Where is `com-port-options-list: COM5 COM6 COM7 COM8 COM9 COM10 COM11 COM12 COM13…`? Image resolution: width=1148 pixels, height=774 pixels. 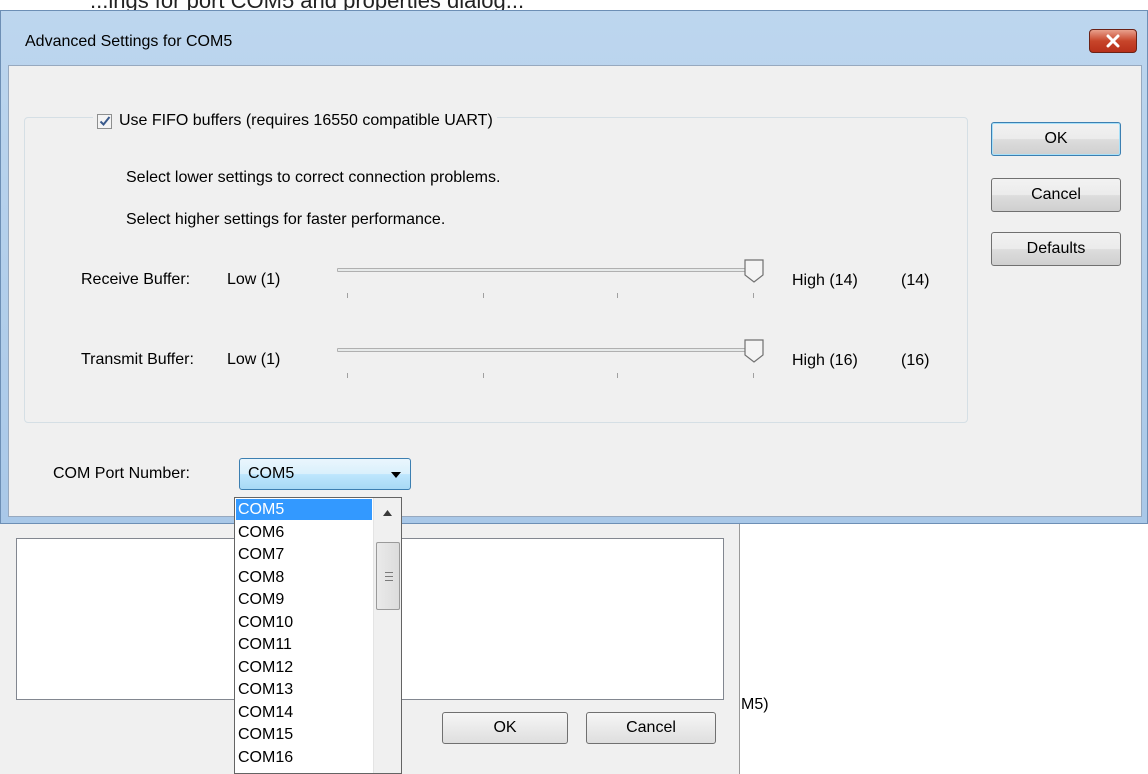
com-port-options-list: COM5 COM6 COM7 COM8 COM9 COM10 COM11 COM12 COM13… is located at coordinates (318, 635).